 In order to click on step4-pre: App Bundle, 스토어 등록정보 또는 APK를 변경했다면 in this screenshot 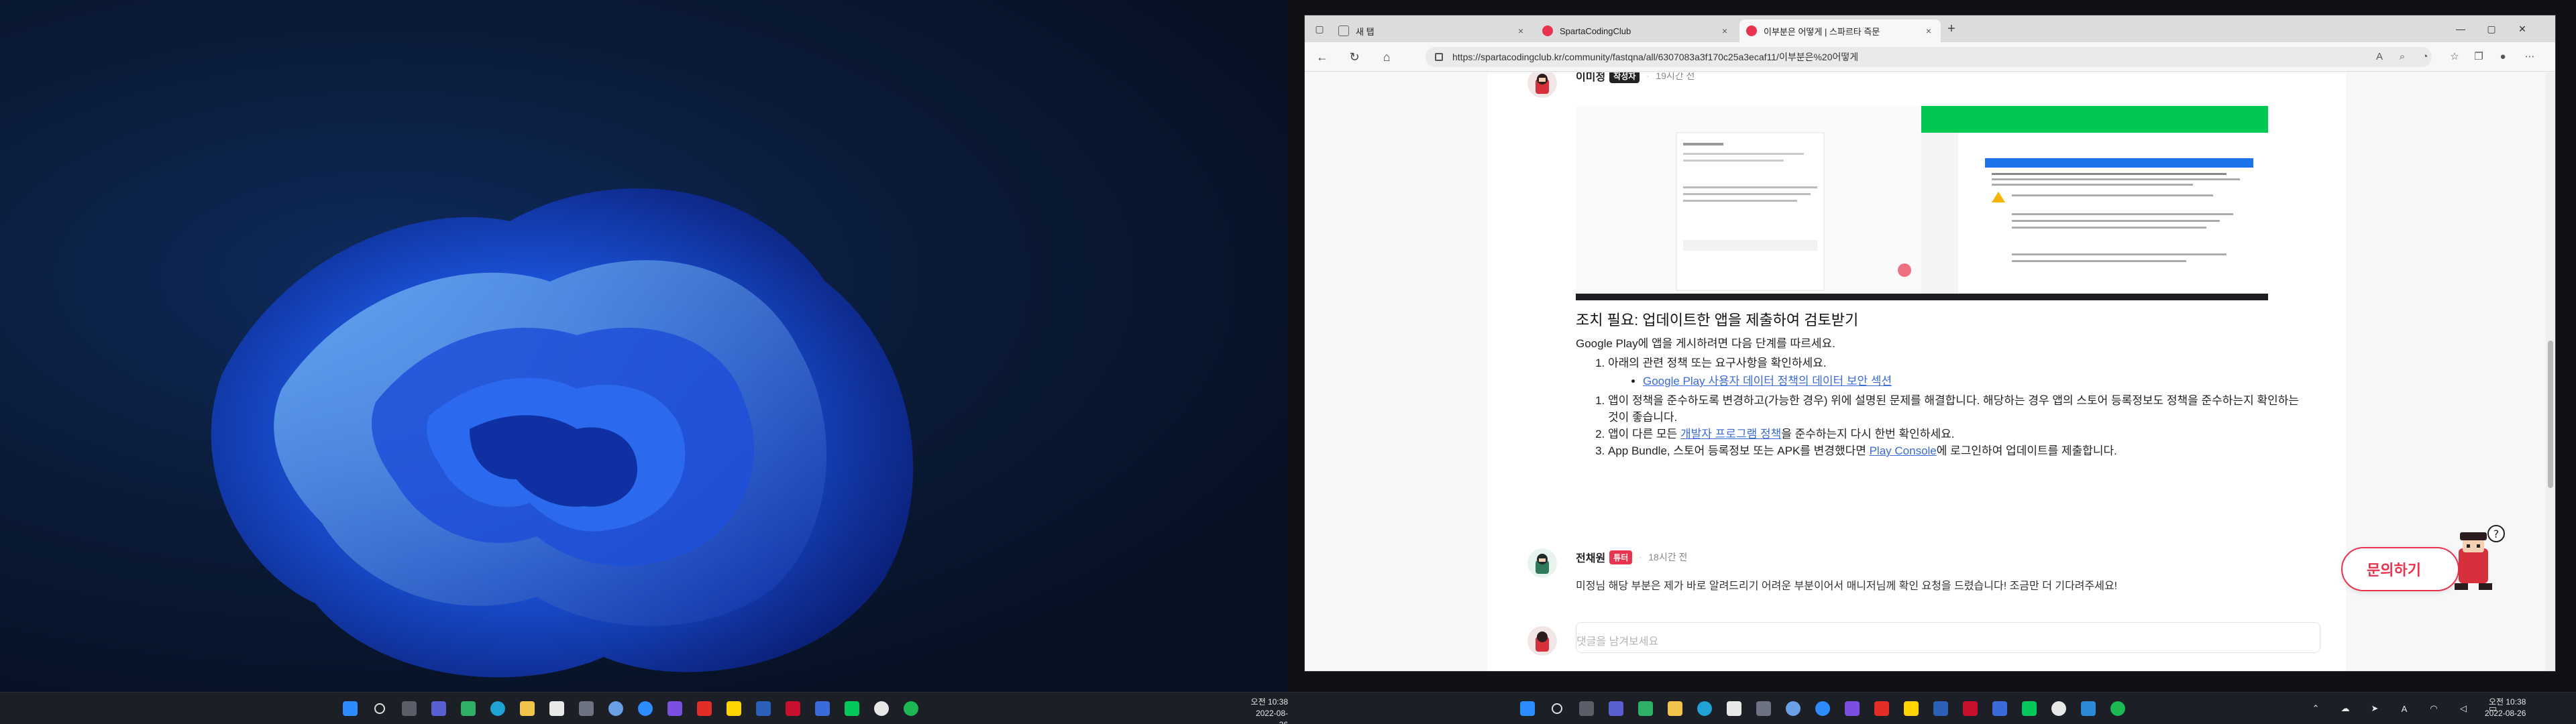, I will do `click(1739, 450)`.